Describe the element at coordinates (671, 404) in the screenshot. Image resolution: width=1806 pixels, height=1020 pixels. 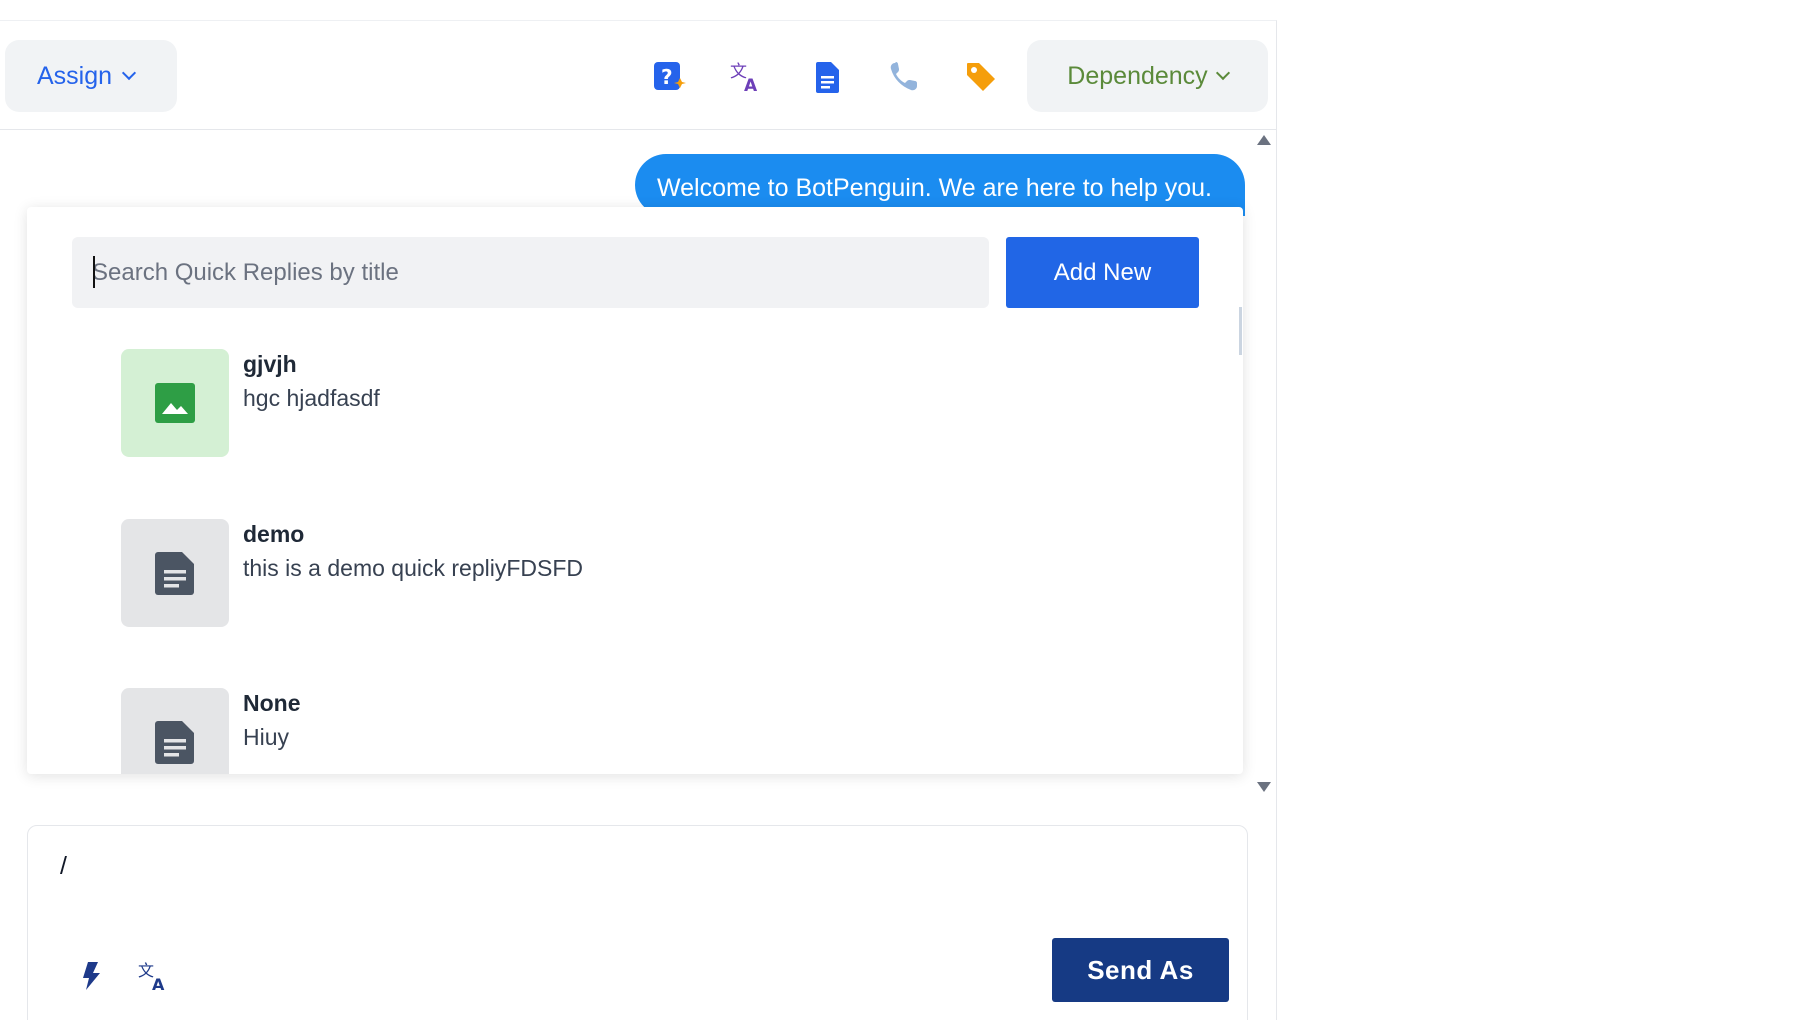
I see `quick-reply-item: gjvjh hgc hjadfasdf` at that location.